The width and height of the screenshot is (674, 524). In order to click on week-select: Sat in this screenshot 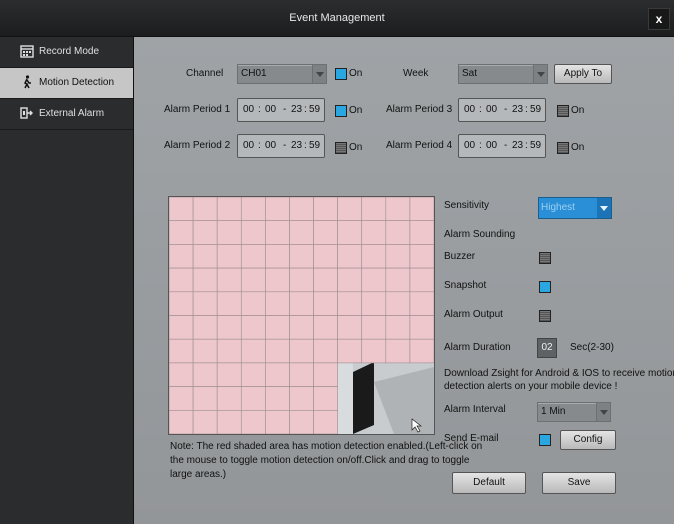, I will do `click(503, 74)`.